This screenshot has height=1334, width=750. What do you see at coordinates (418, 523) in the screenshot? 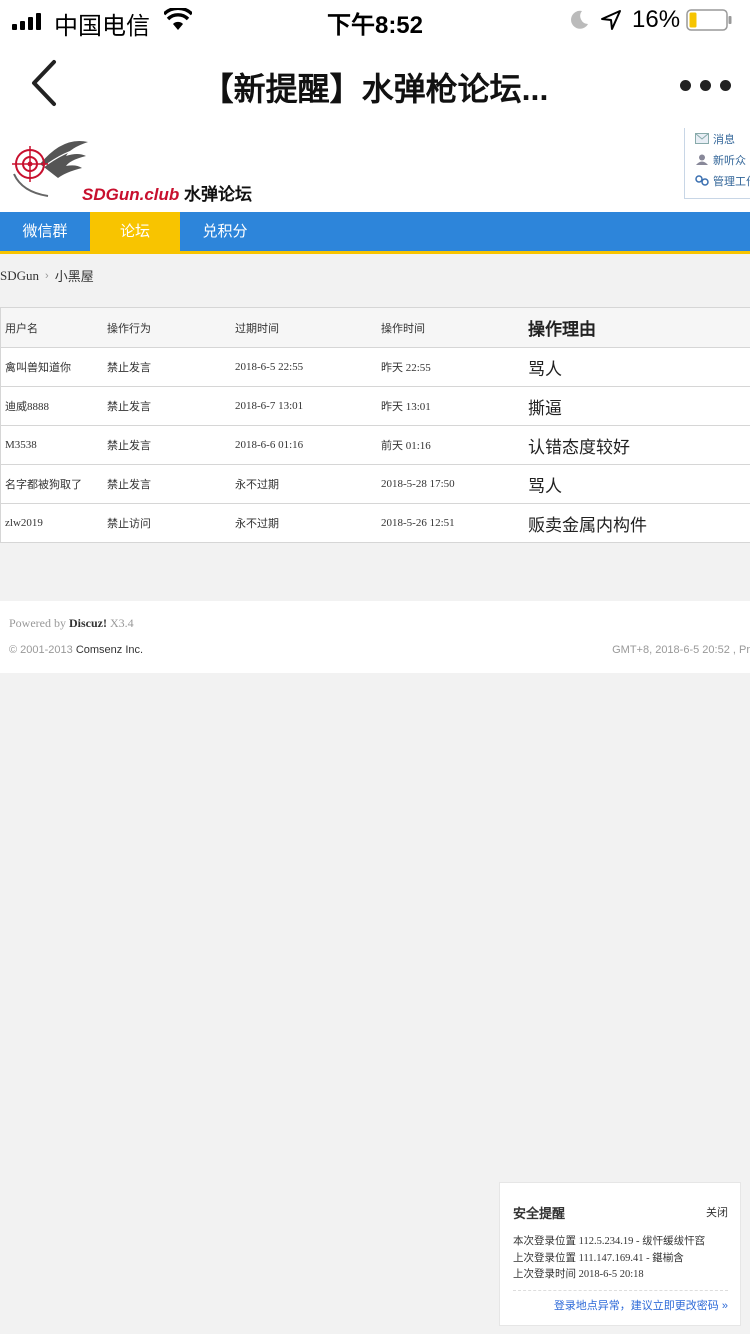
I see `cell-operate-time: 2018-5-26 12:51` at bounding box center [418, 523].